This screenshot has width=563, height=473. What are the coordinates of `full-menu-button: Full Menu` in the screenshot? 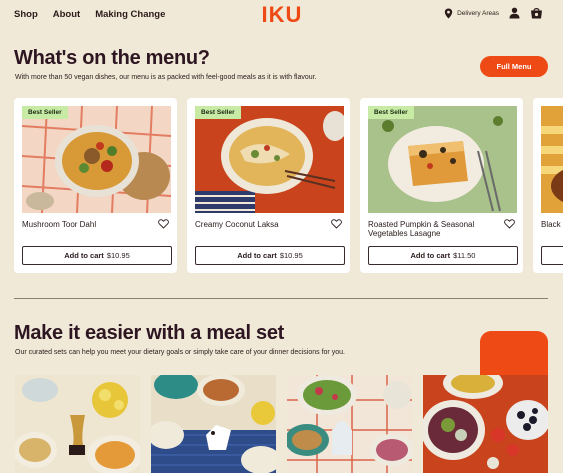 It's located at (514, 66).